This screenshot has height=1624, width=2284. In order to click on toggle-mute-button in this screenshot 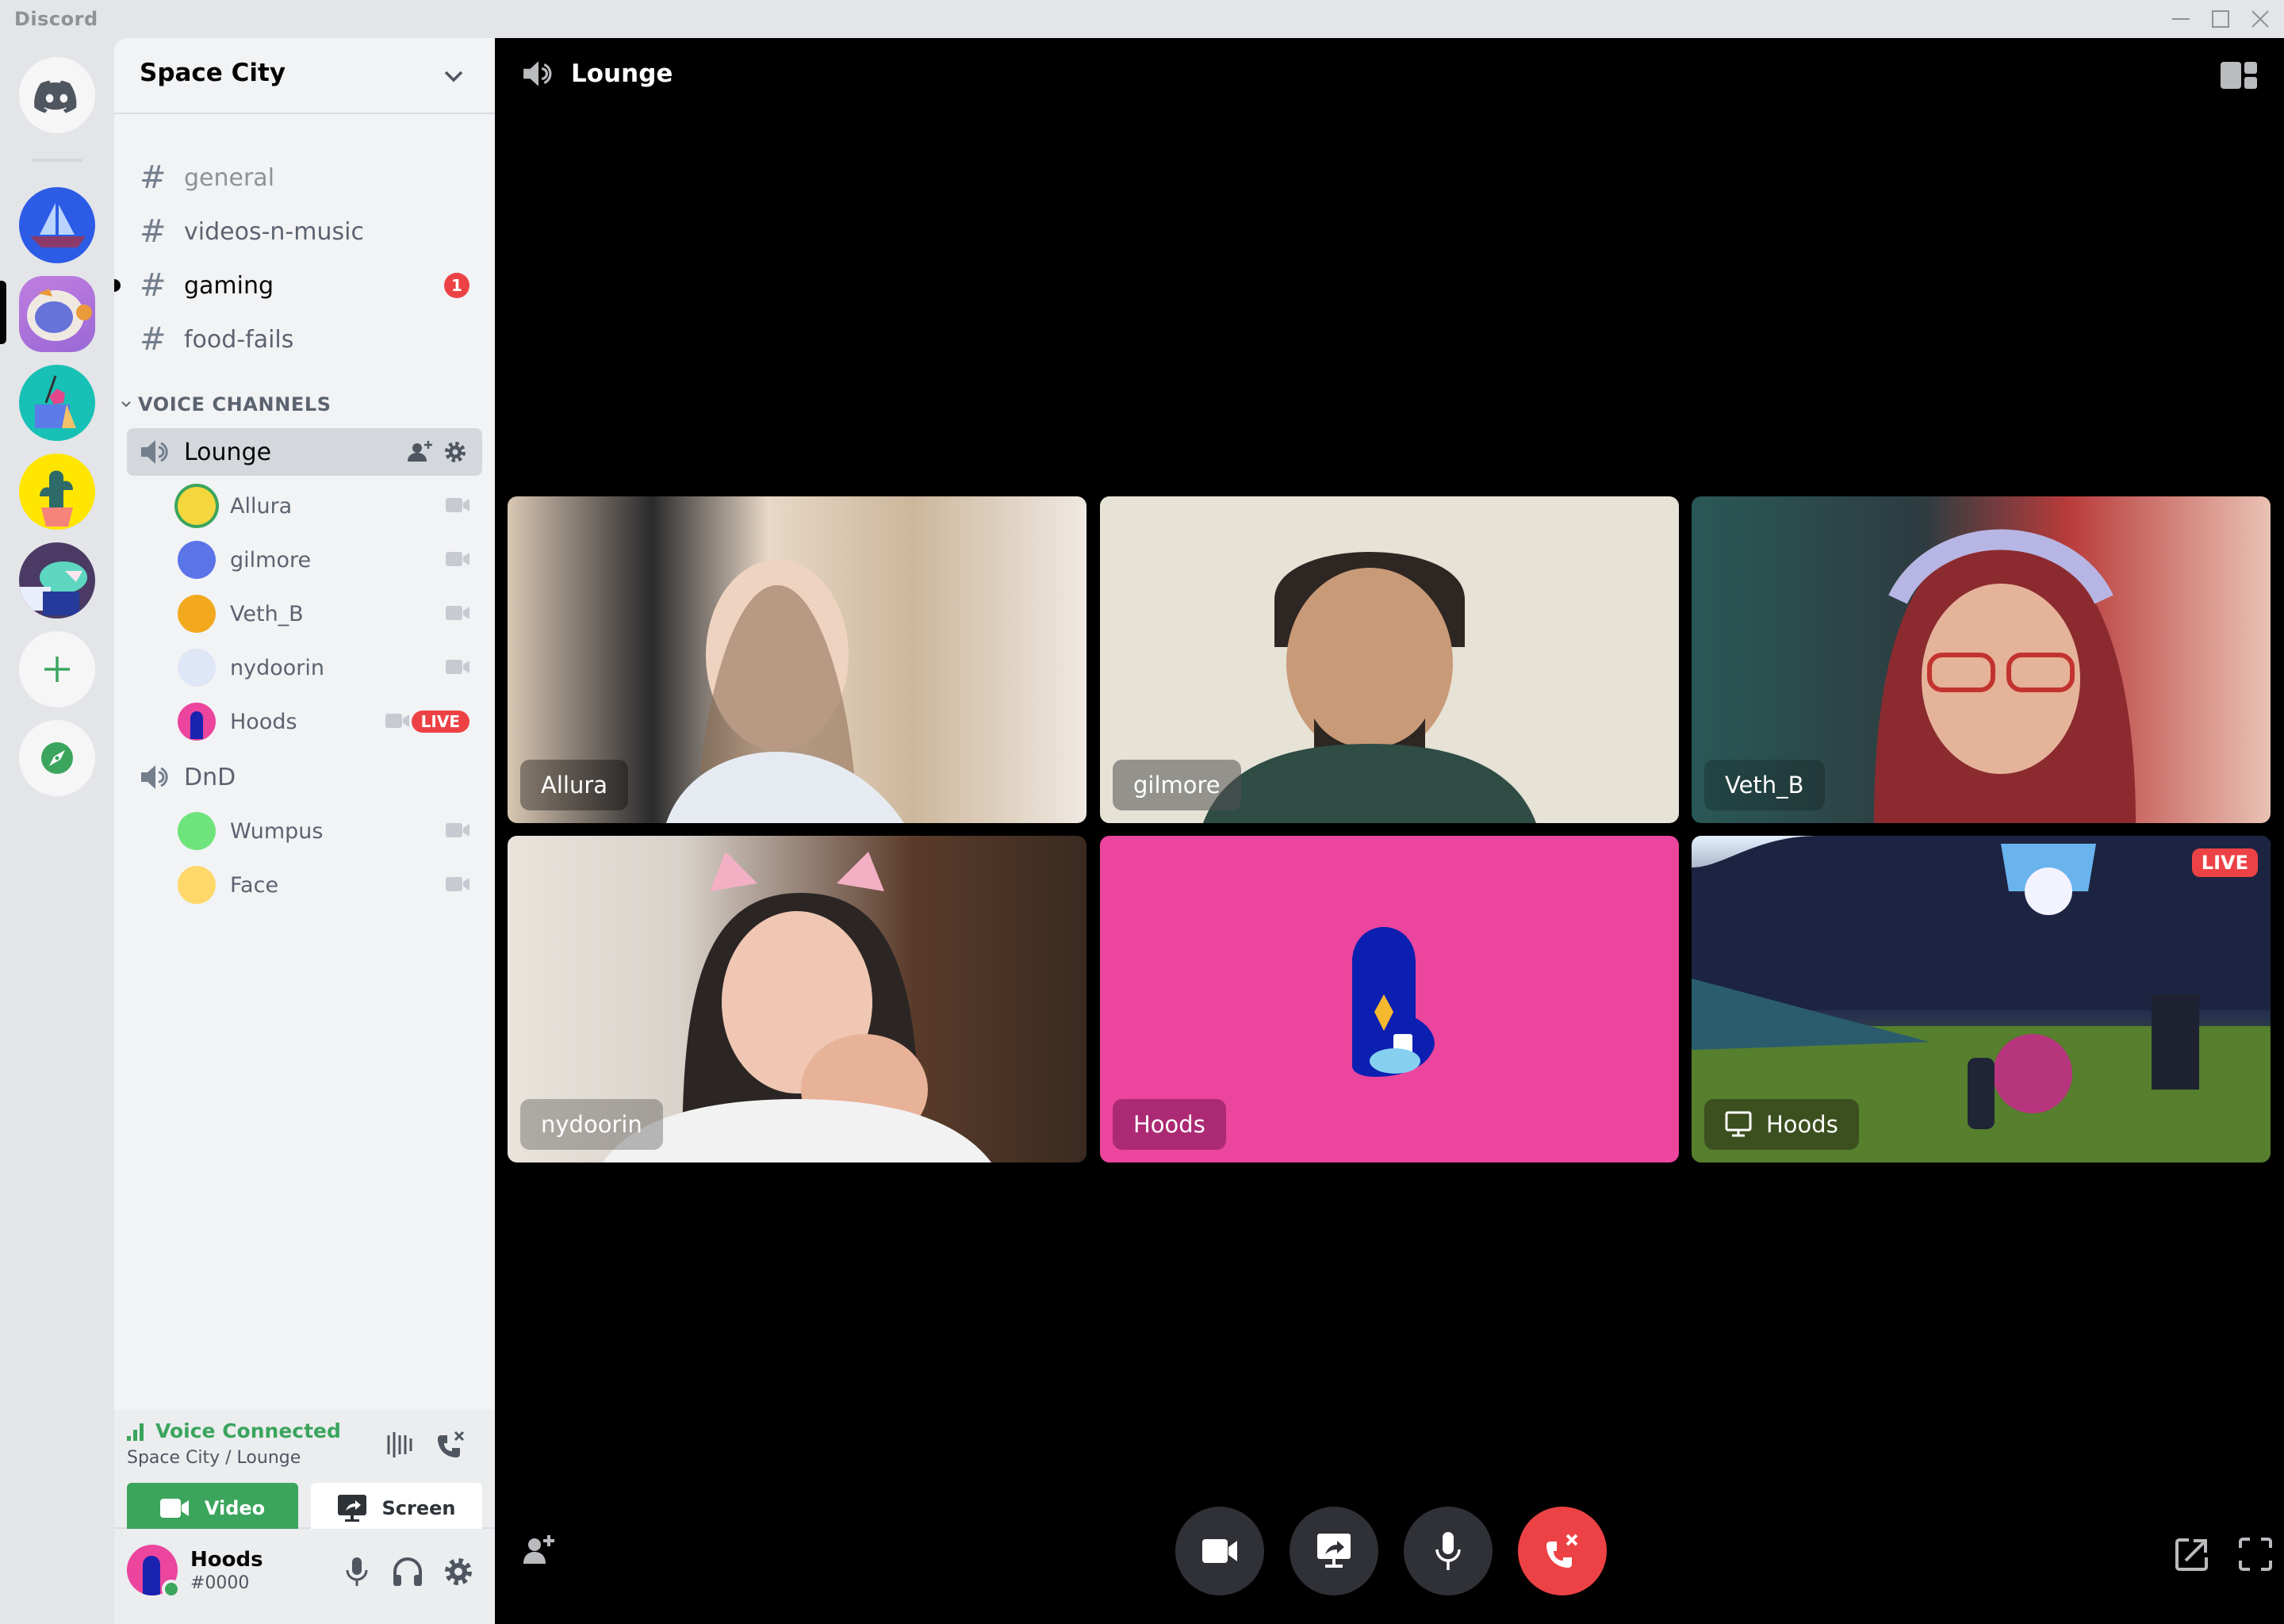, I will do `click(1448, 1551)`.